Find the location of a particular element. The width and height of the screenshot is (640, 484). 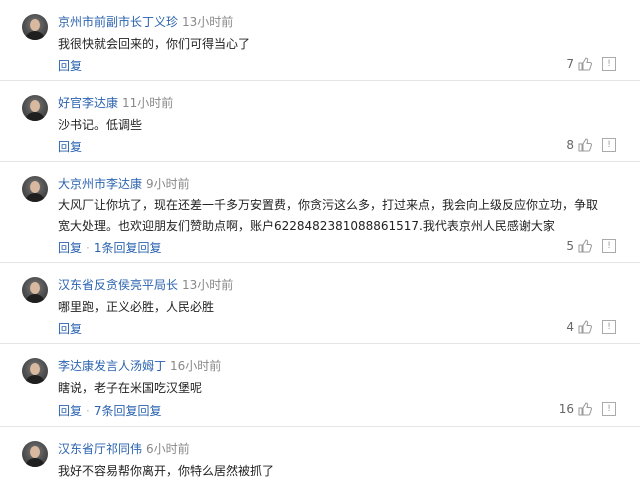

username-link: 京州市前副市长丁义珍 is located at coordinates (118, 22).